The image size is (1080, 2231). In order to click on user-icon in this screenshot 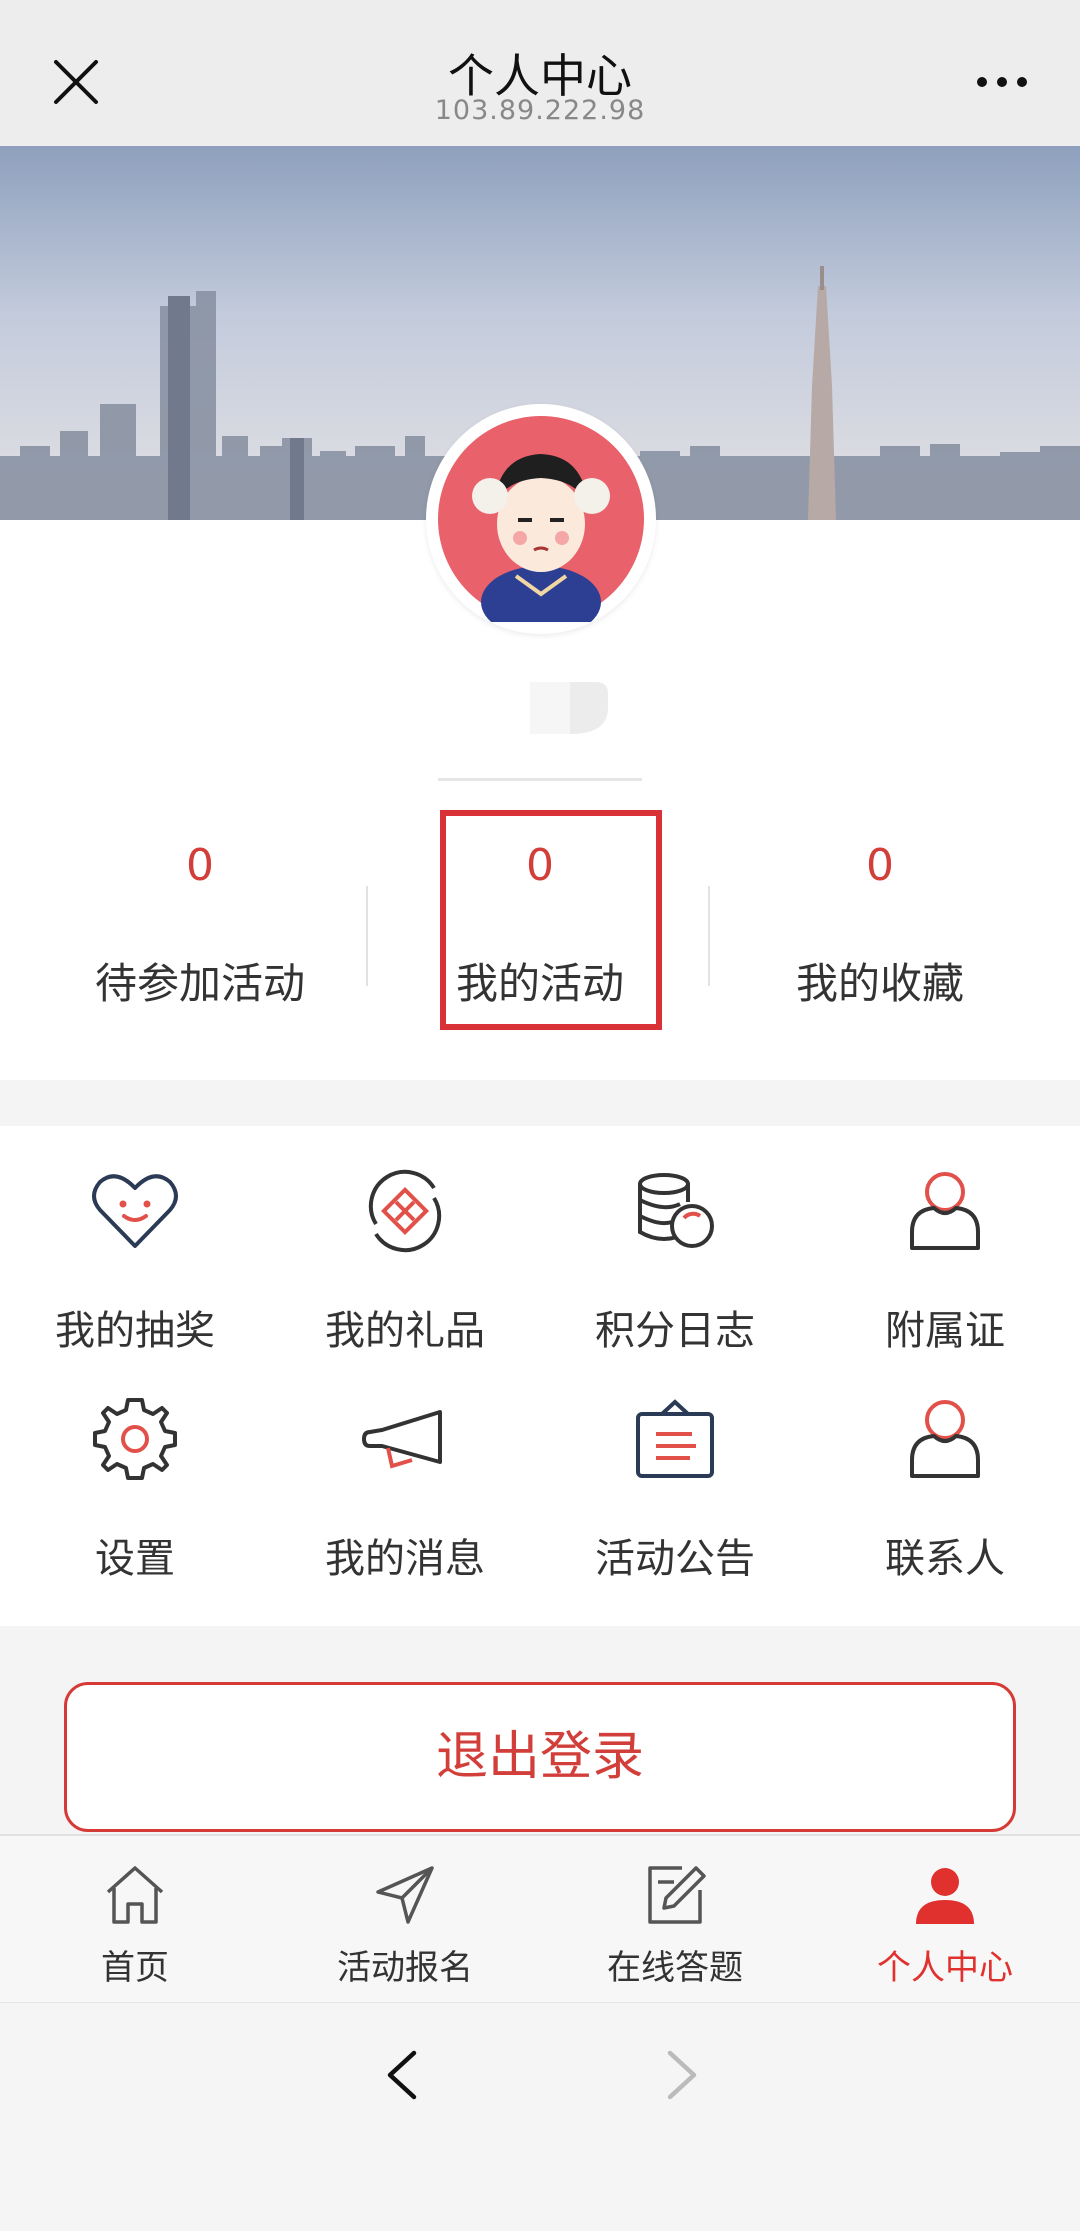, I will do `click(945, 1896)`.